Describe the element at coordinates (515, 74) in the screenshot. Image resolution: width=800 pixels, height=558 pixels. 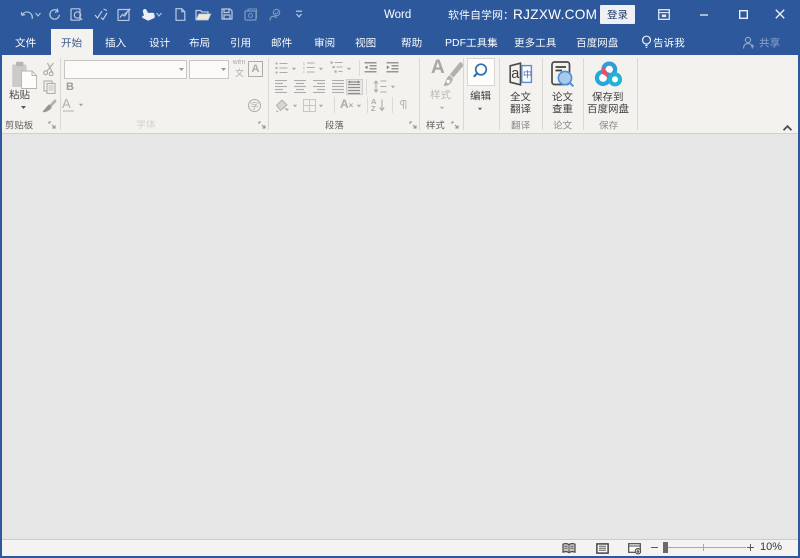
I see `svg-text: a` at that location.